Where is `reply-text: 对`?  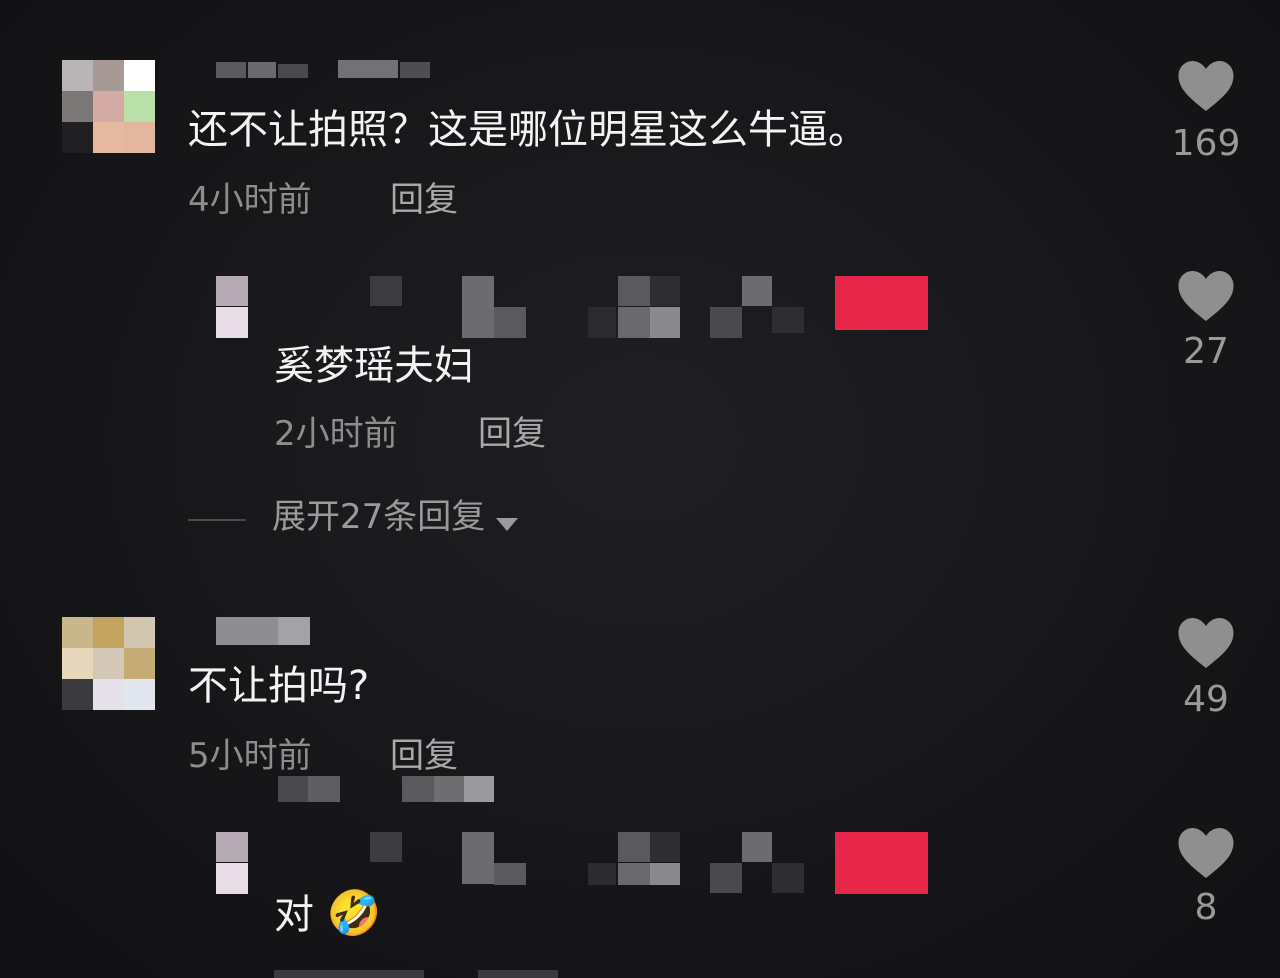 reply-text: 对 is located at coordinates (294, 915).